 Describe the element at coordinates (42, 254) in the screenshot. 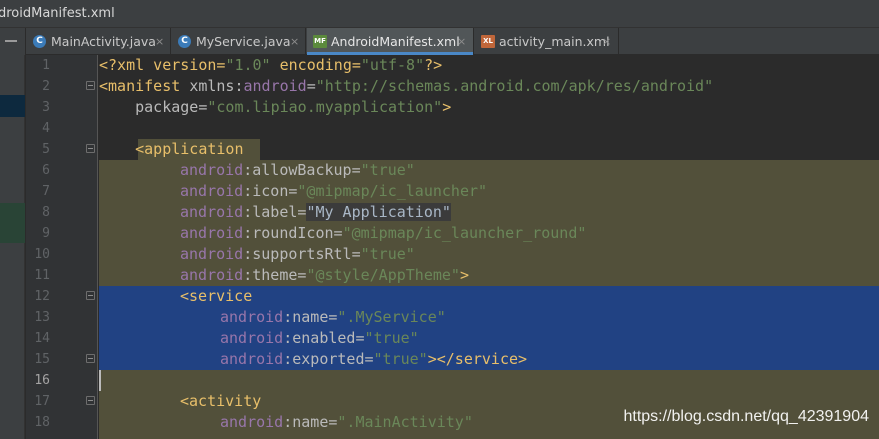

I see `line-number: 10` at that location.